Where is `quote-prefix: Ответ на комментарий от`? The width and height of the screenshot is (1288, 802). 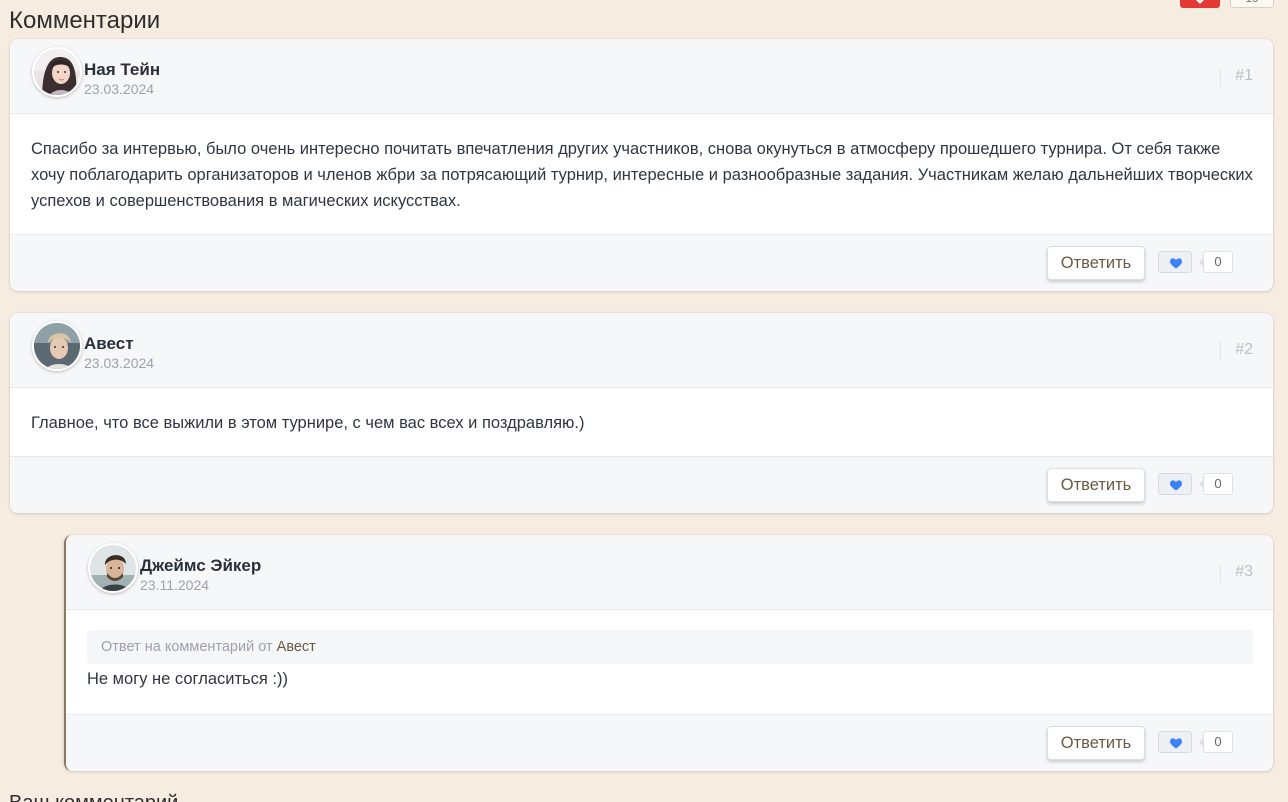 quote-prefix: Ответ на комментарий от is located at coordinates (187, 647).